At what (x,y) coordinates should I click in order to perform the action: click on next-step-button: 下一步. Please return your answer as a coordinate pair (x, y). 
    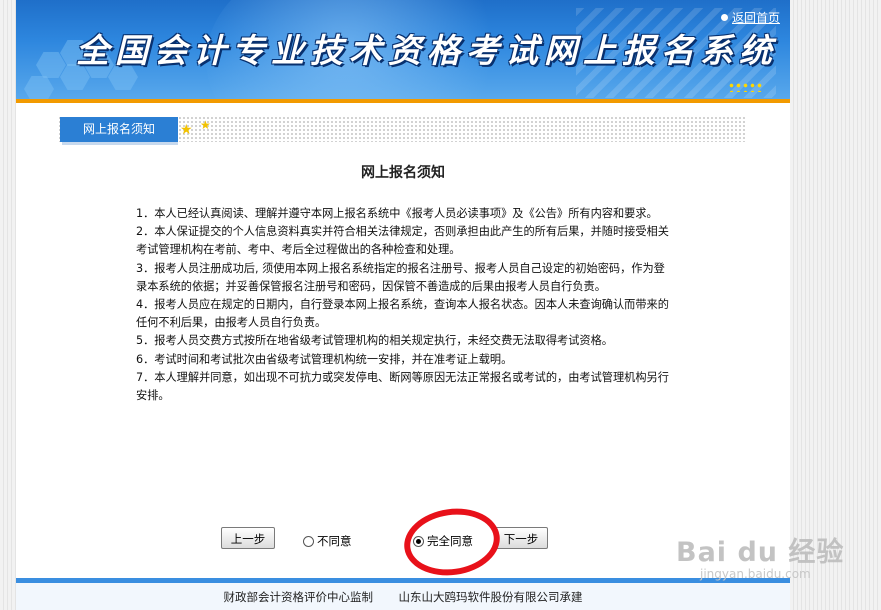
    Looking at the image, I should click on (521, 538).